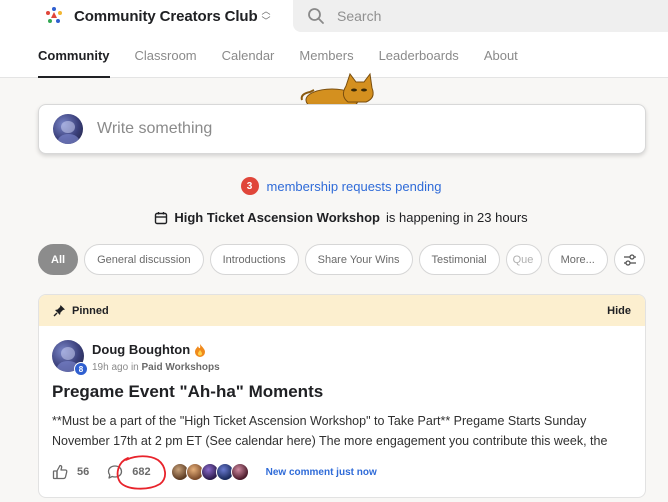 The image size is (668, 502). Describe the element at coordinates (54, 15) in the screenshot. I see `community-logo-icon` at that location.